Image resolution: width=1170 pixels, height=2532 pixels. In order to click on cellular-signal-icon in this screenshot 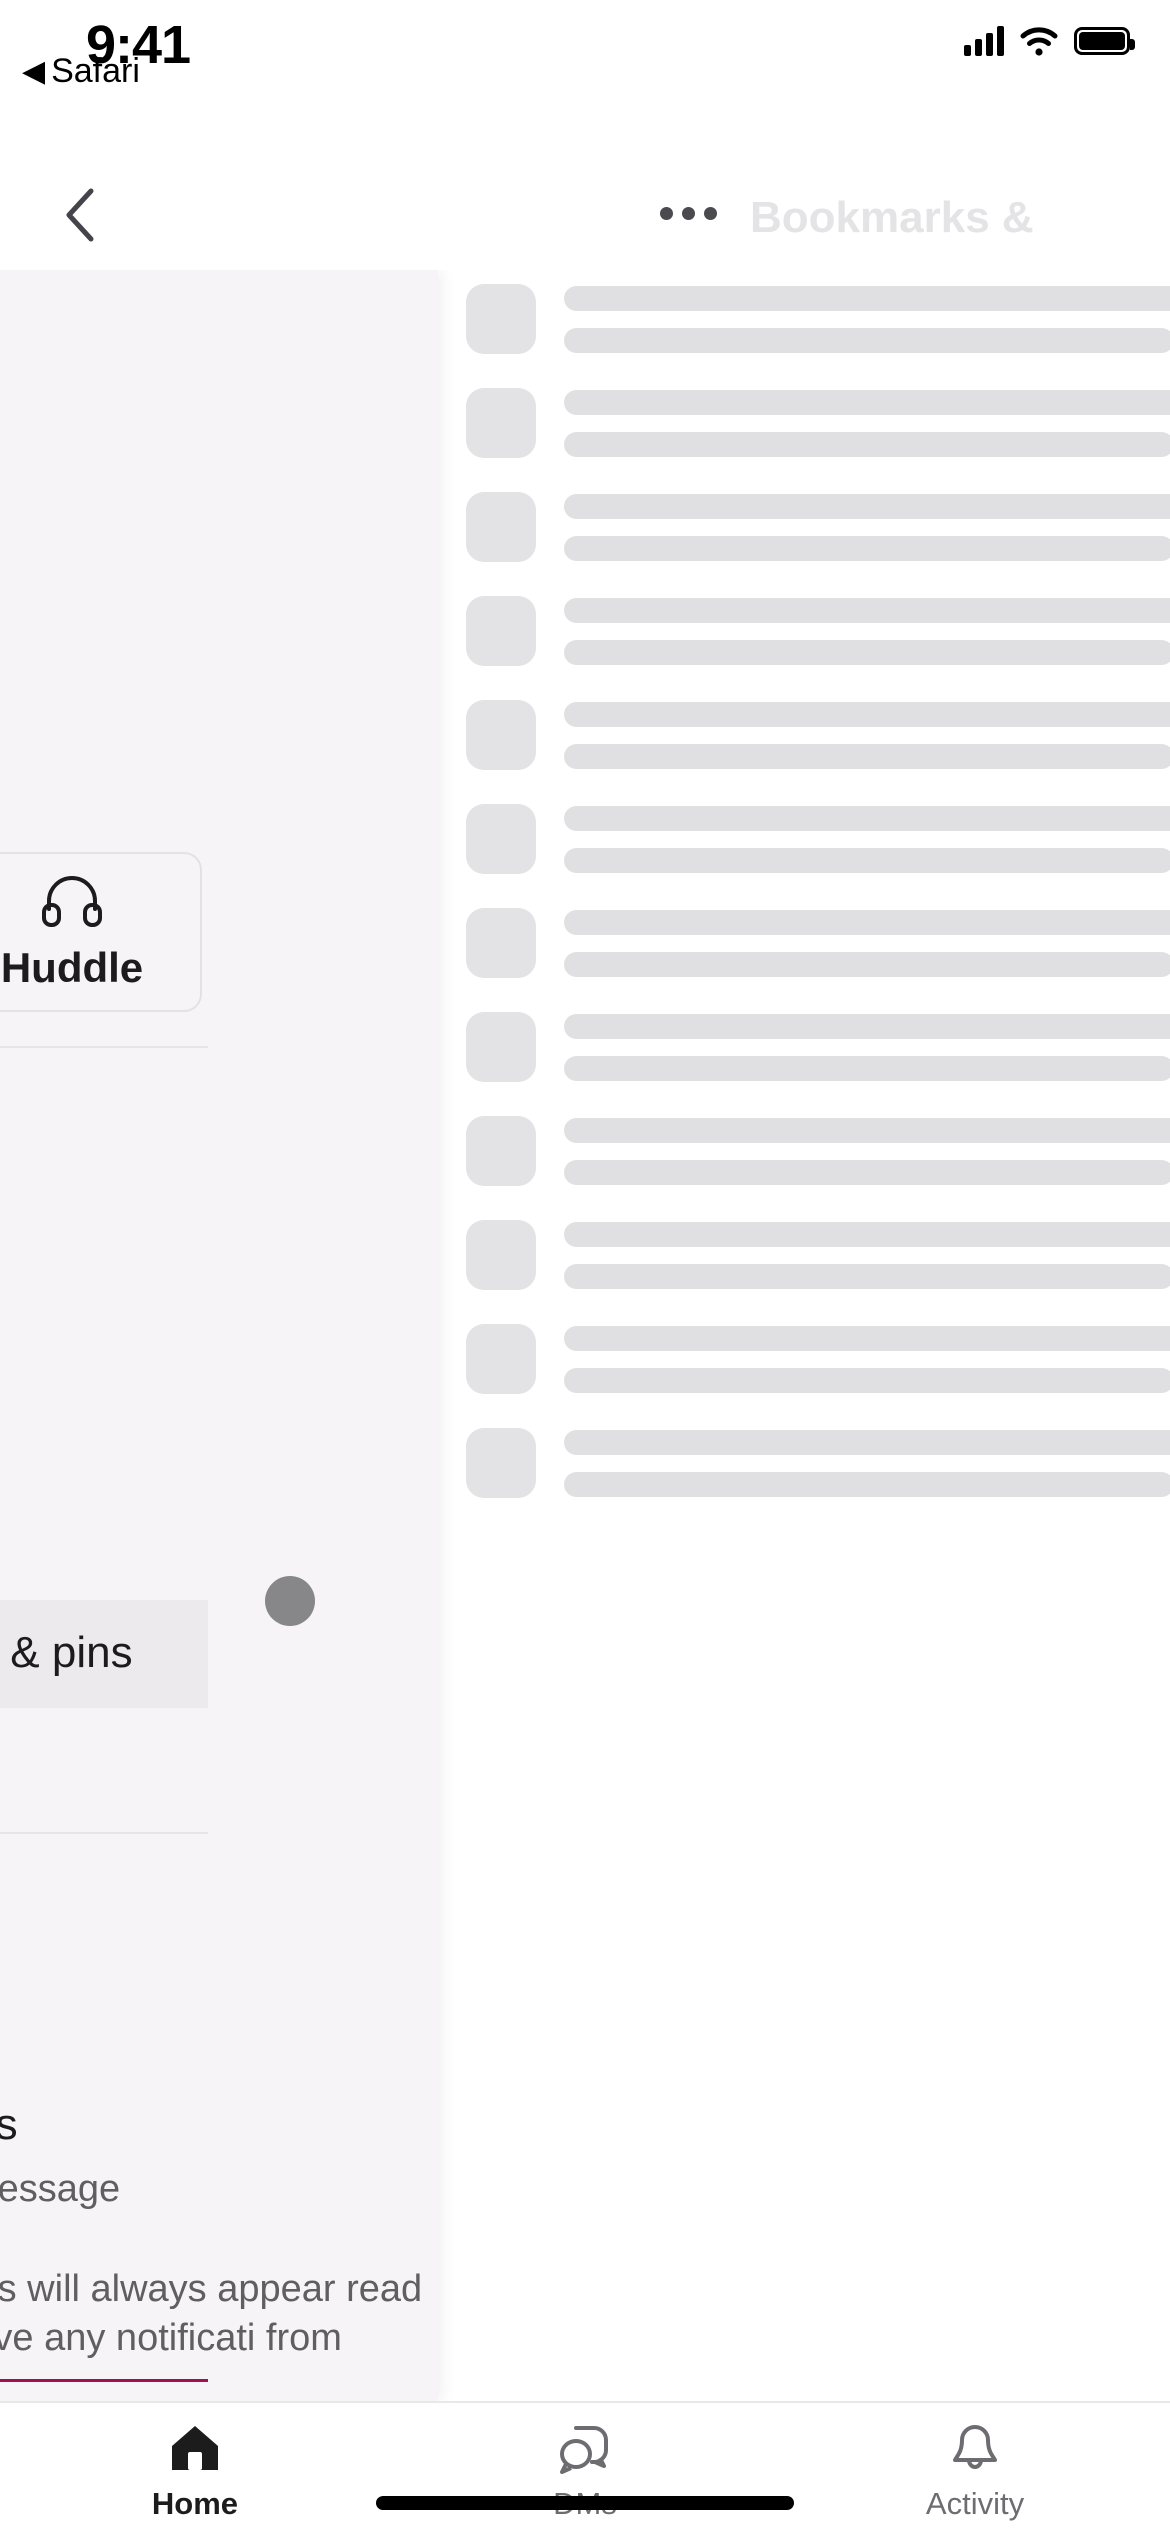, I will do `click(984, 41)`.